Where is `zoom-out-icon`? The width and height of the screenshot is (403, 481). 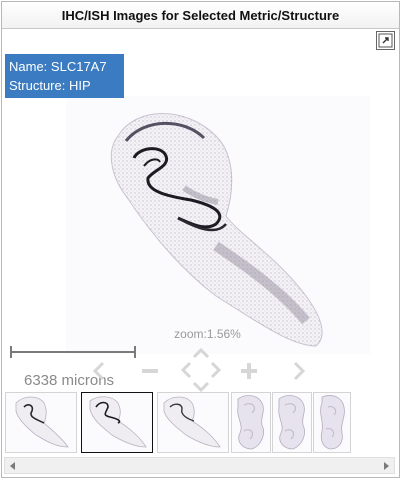 zoom-out-icon is located at coordinates (150, 371).